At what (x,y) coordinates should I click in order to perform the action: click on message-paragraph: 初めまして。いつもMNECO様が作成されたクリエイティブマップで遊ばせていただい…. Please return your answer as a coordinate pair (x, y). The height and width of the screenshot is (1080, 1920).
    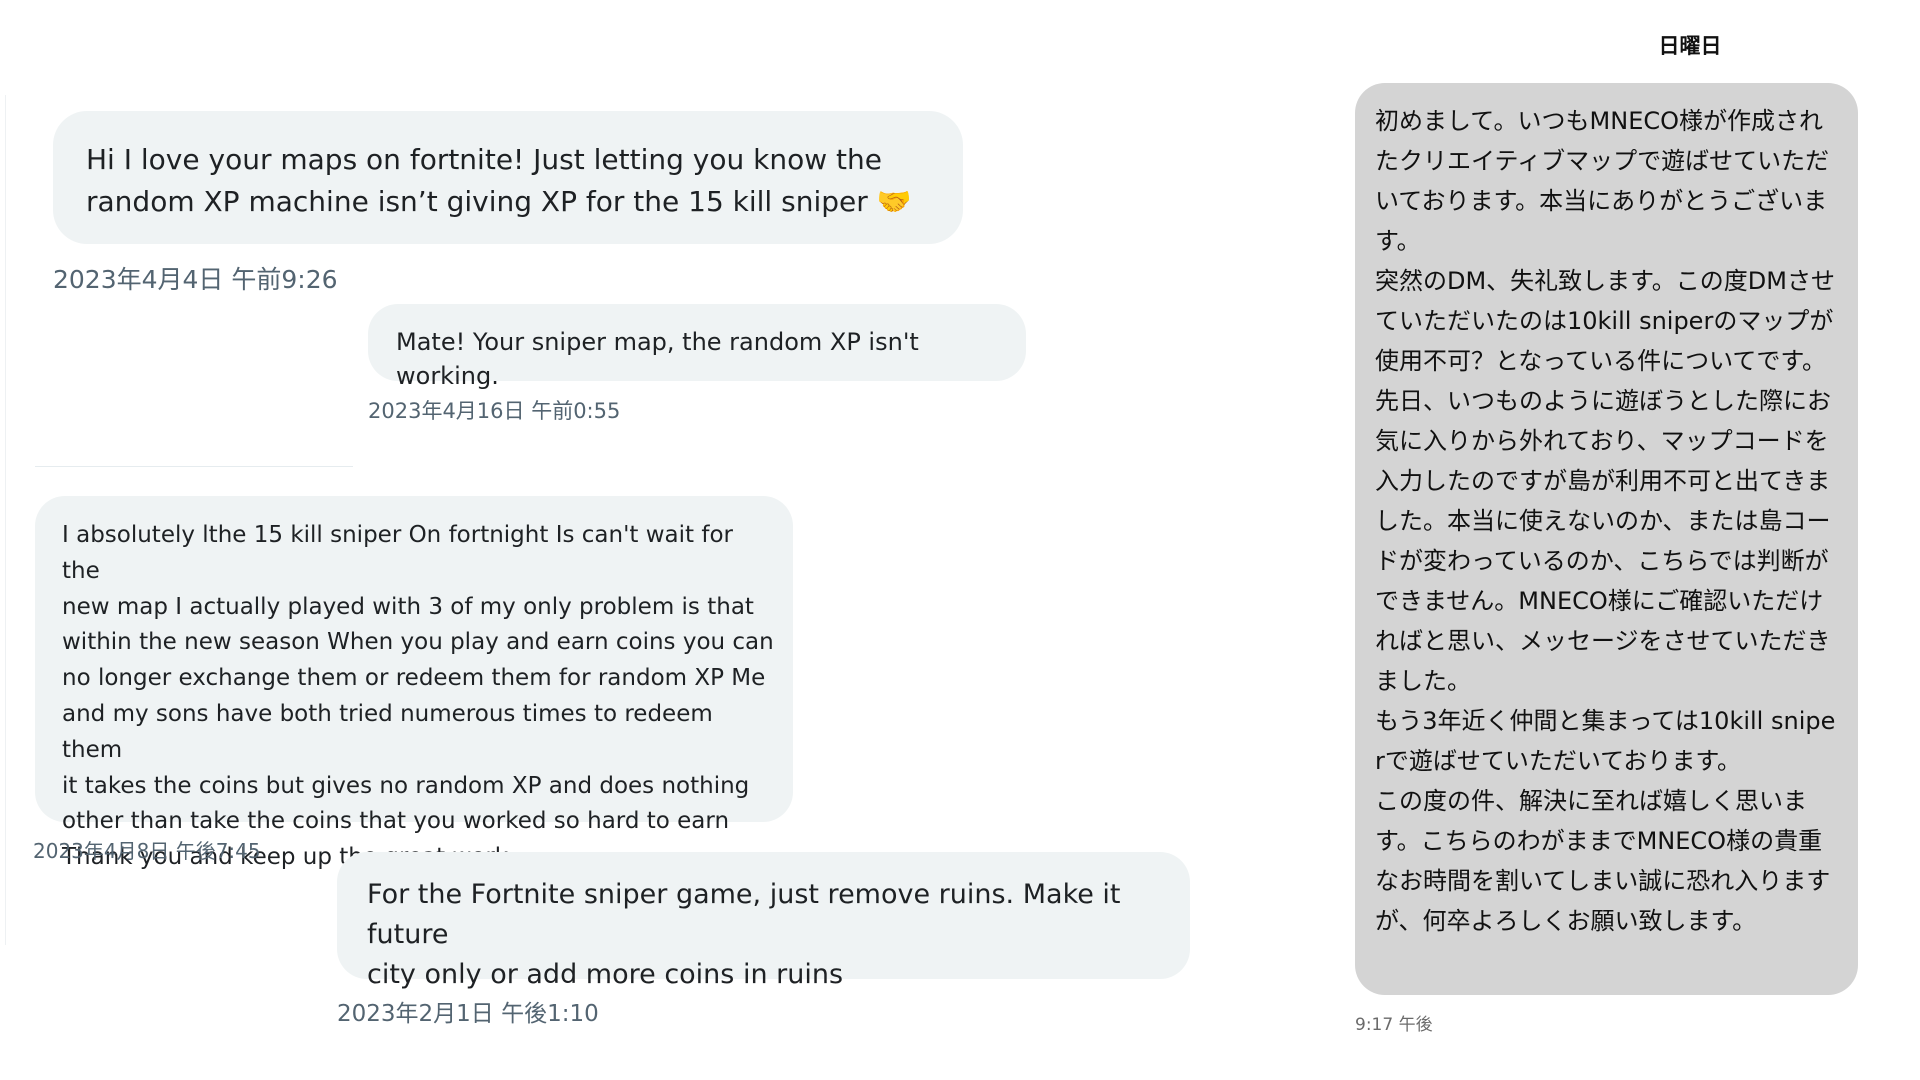
    Looking at the image, I should click on (1602, 181).